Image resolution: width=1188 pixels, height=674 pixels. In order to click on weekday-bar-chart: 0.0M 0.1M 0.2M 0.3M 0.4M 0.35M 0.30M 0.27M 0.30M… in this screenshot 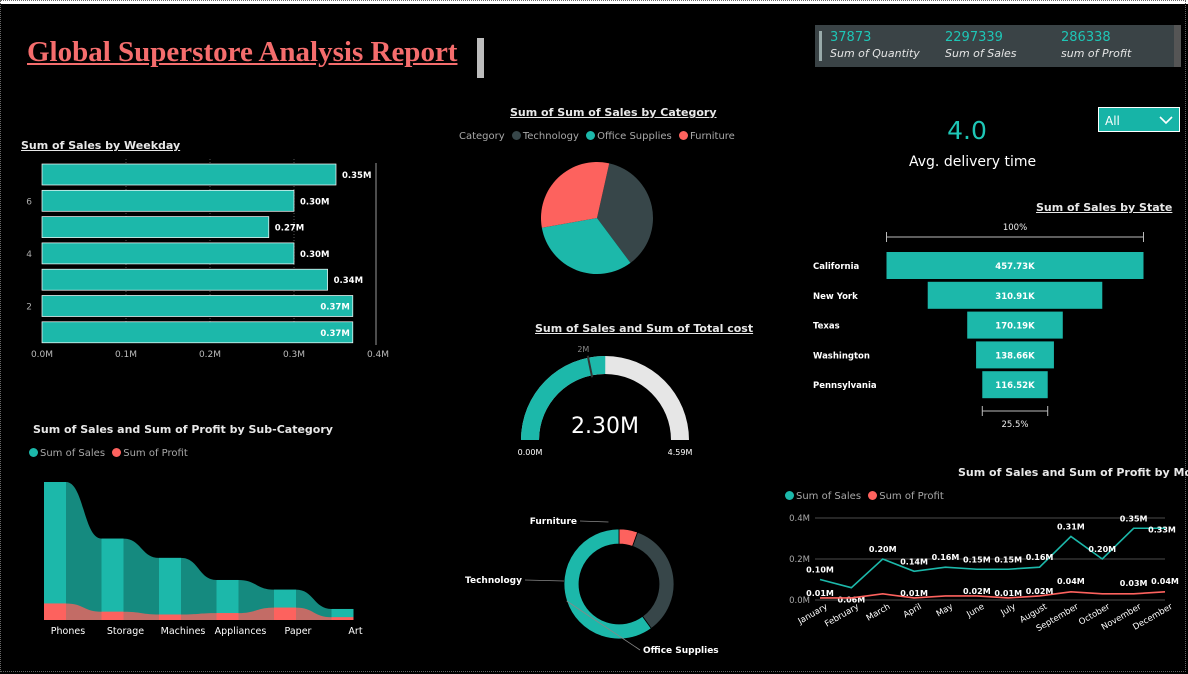, I will do `click(210, 260)`.